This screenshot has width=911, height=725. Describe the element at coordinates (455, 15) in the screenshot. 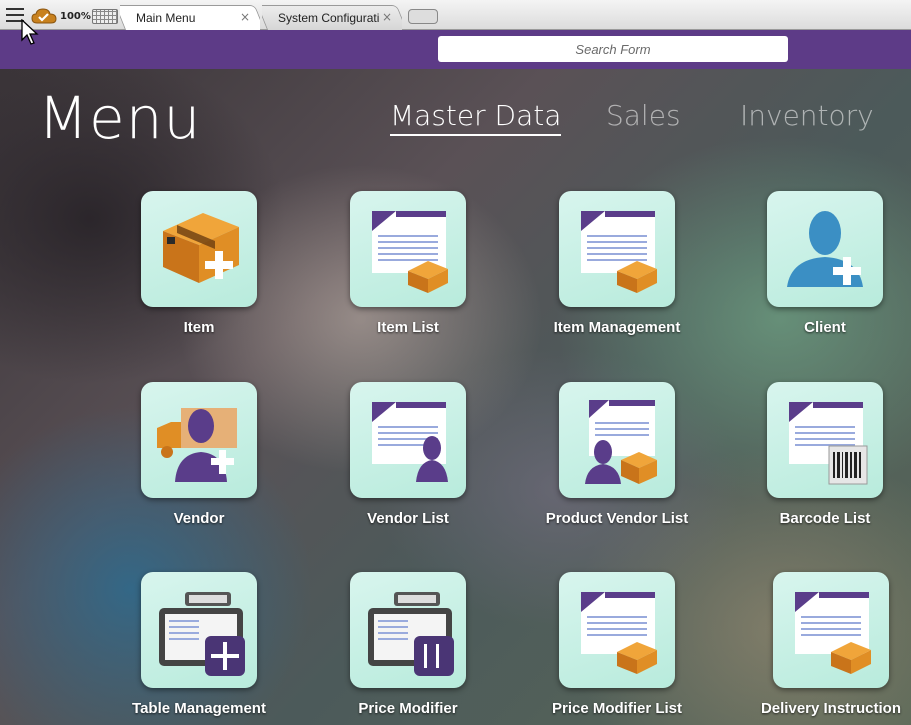

I see `browser-tab-bar: 100% Main Menu × System Configurati ×` at that location.